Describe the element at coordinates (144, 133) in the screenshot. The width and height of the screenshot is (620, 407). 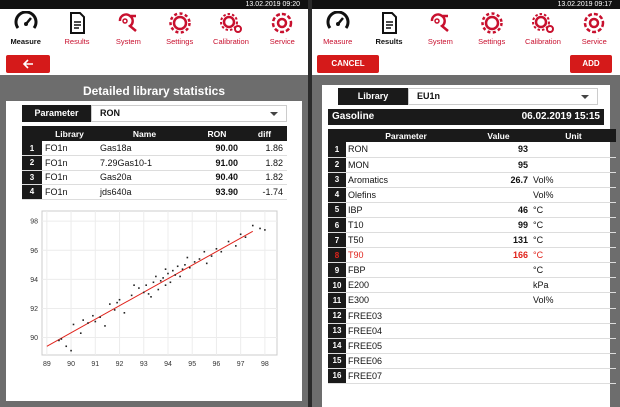
I see `col-header-name: Name` at that location.